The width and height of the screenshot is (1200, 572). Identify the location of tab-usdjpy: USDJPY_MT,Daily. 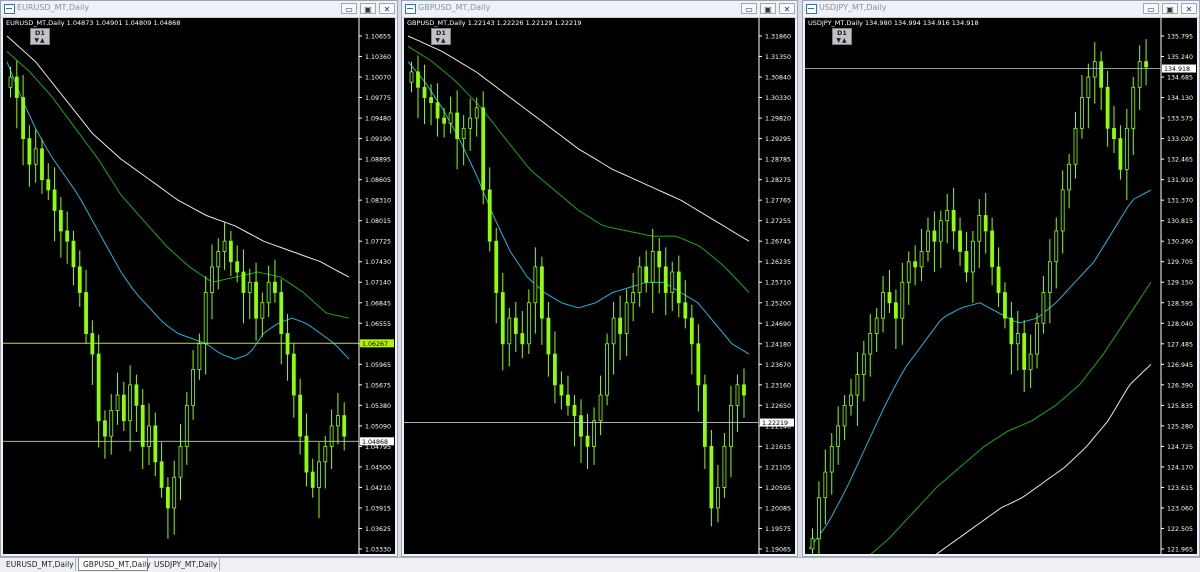
(185, 564).